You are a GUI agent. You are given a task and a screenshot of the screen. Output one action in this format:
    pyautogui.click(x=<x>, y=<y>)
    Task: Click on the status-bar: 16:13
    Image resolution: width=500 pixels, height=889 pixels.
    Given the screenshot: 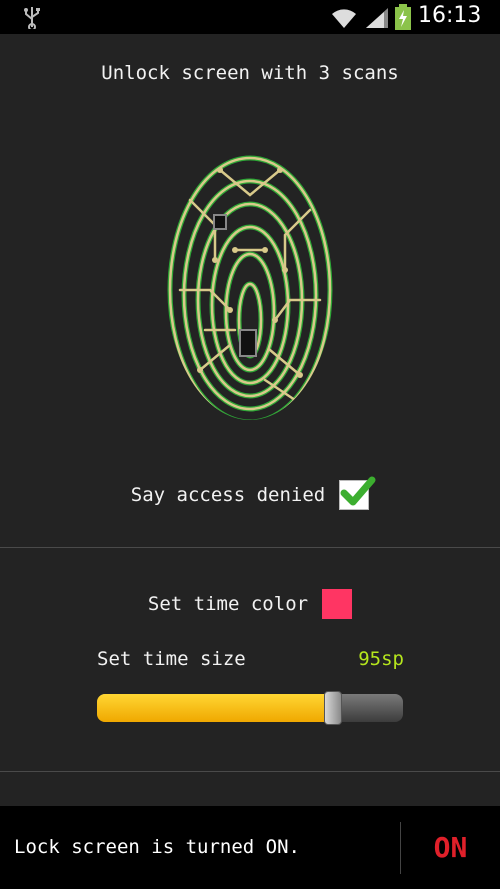 What is the action you would take?
    pyautogui.click(x=250, y=17)
    